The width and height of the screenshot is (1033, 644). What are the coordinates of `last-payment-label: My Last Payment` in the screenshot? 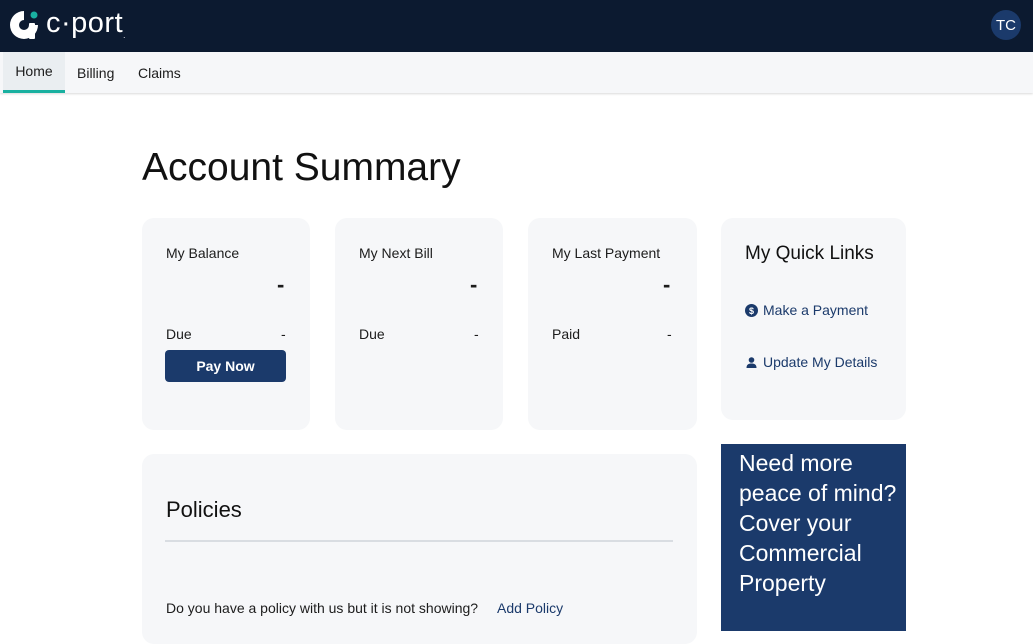 It's located at (606, 253).